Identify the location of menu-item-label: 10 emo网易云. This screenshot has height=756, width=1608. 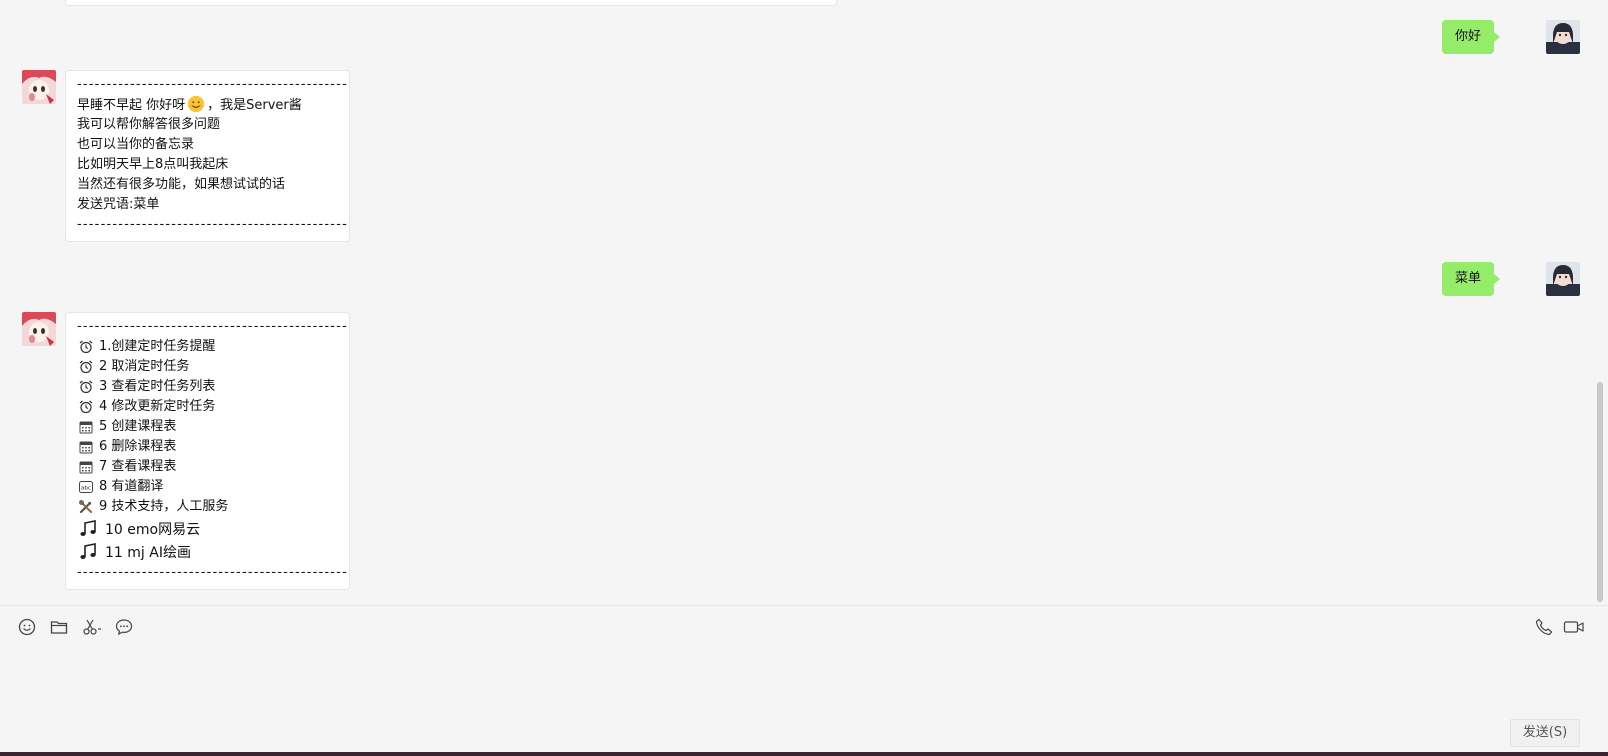
(153, 529).